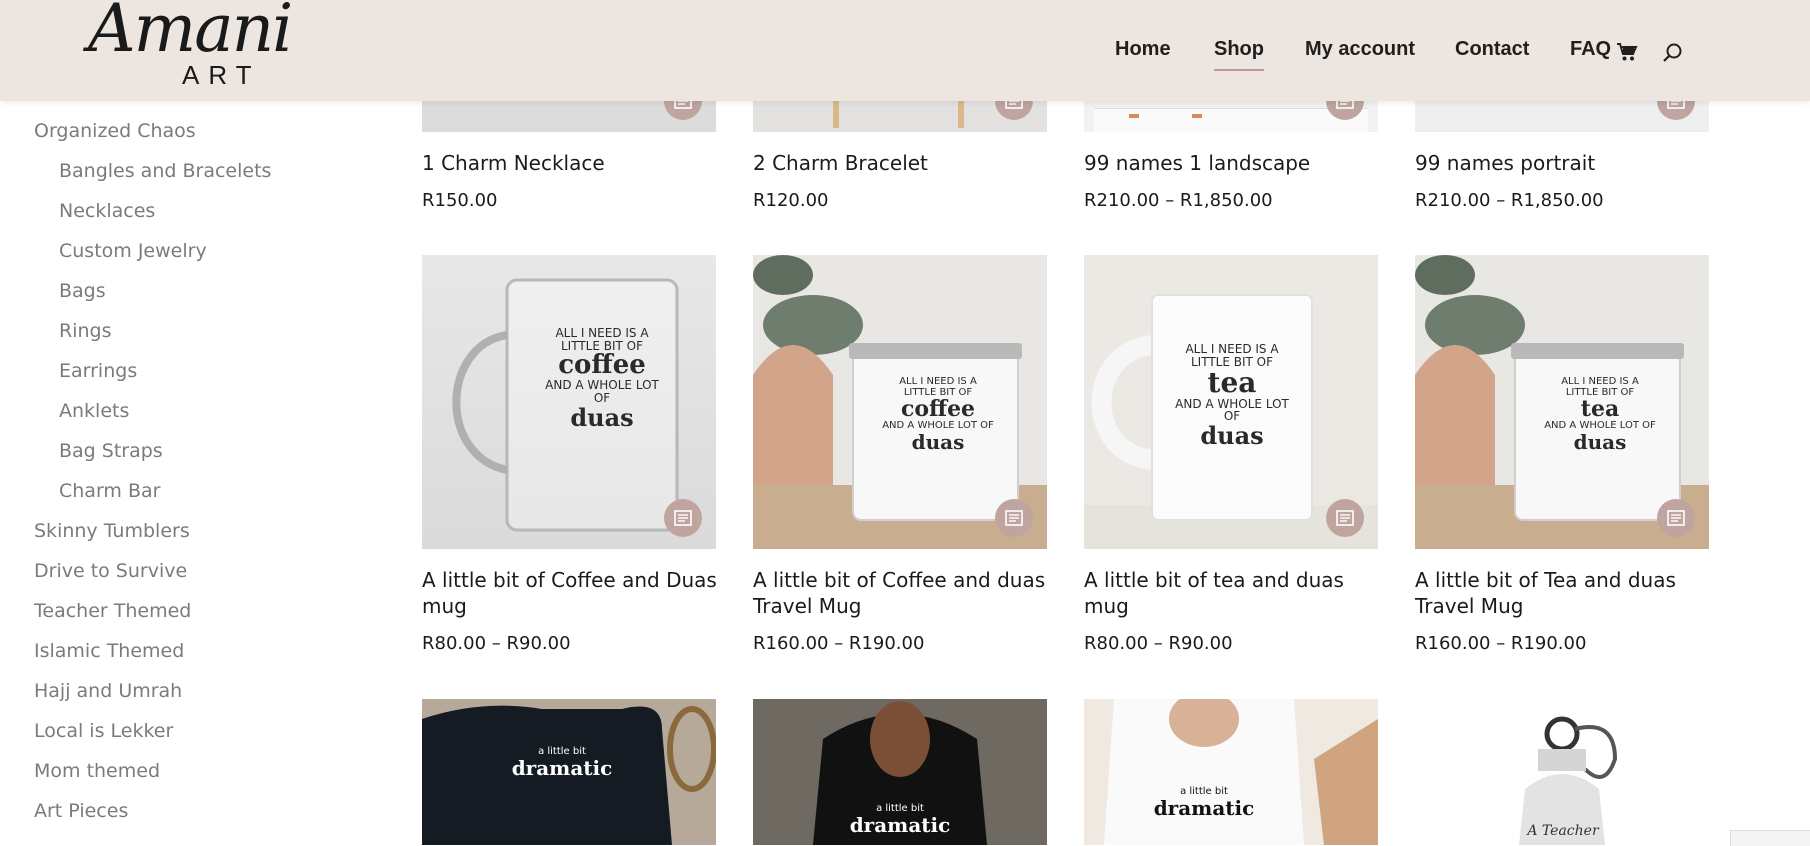 The image size is (1810, 846). Describe the element at coordinates (1234, 593) in the screenshot. I see `product-name: A little bit of tea and duas mug` at that location.